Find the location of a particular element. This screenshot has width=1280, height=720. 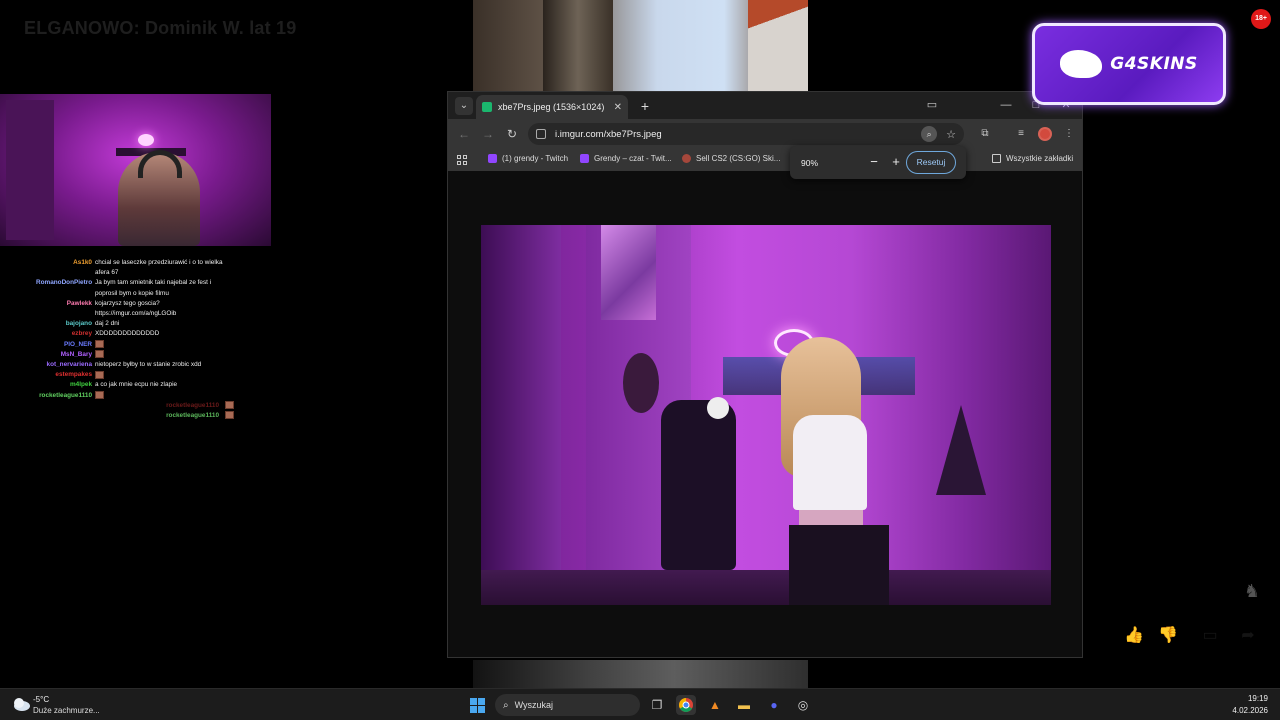

app-steam-icon: ◎ is located at coordinates (803, 705).